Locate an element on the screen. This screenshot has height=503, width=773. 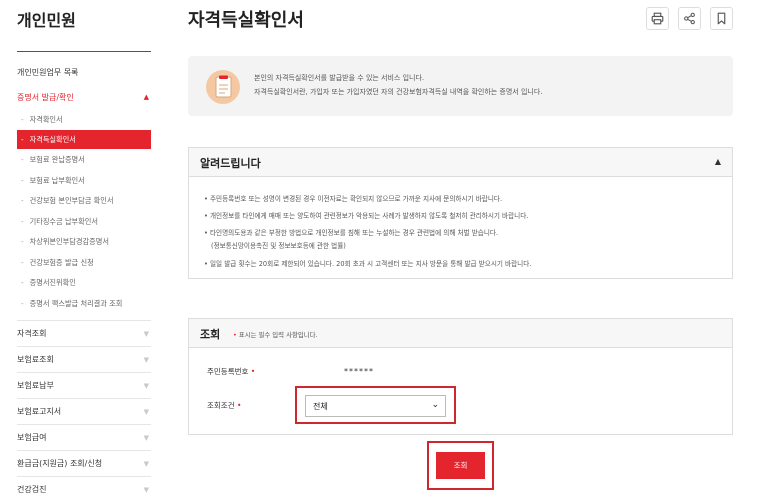
printer-icon is located at coordinates (657, 18).